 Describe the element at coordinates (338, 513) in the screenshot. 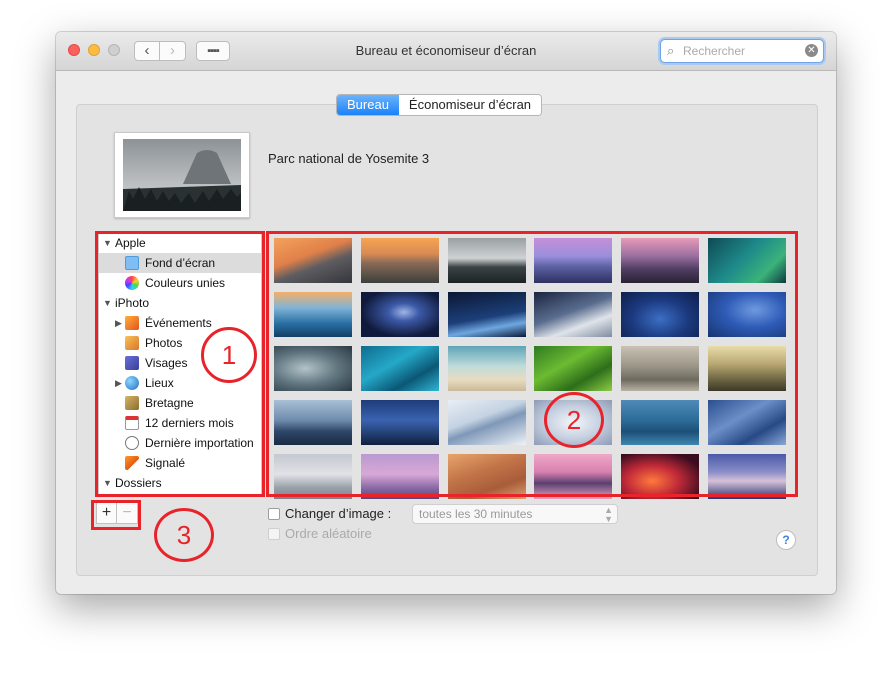

I see `change-picture-label: Changer d’image :` at that location.